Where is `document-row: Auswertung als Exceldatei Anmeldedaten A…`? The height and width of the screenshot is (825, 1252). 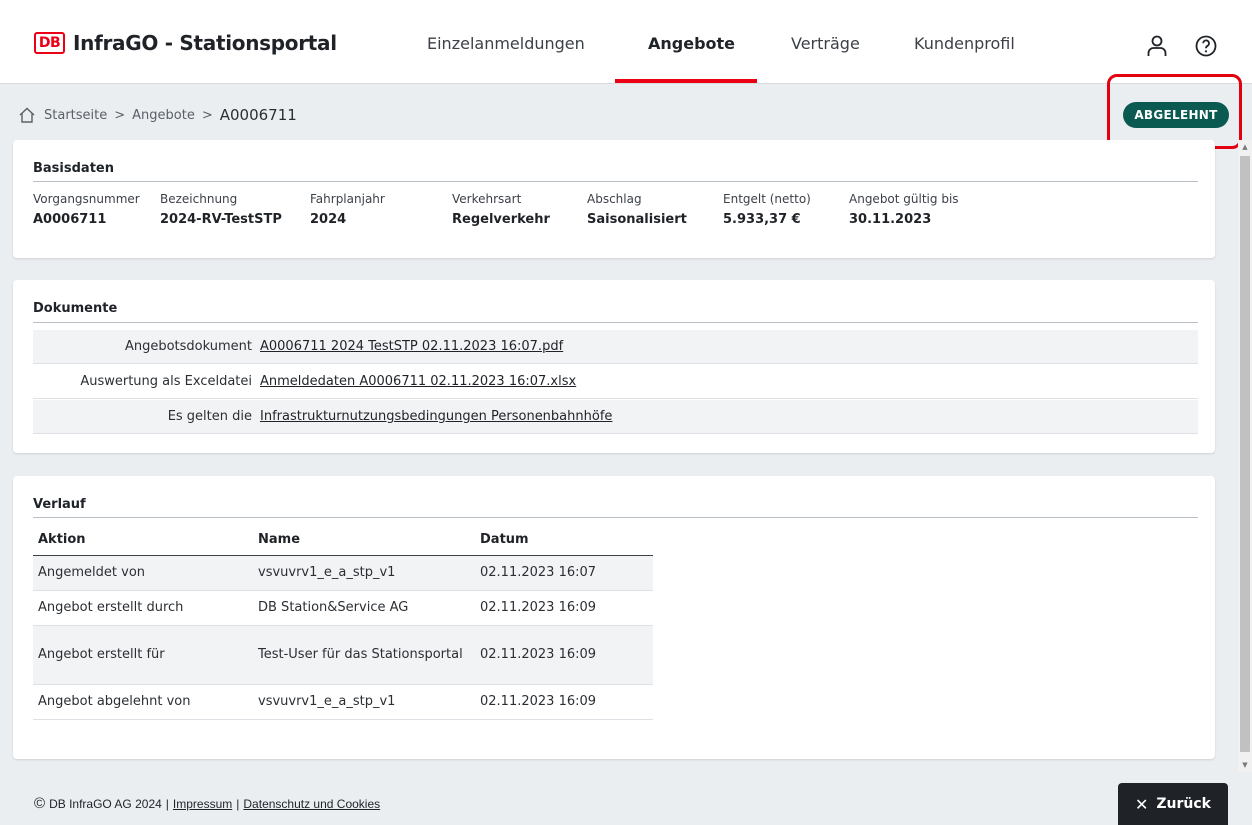
document-row: Auswertung als Exceldatei Anmeldedaten A… is located at coordinates (615, 382).